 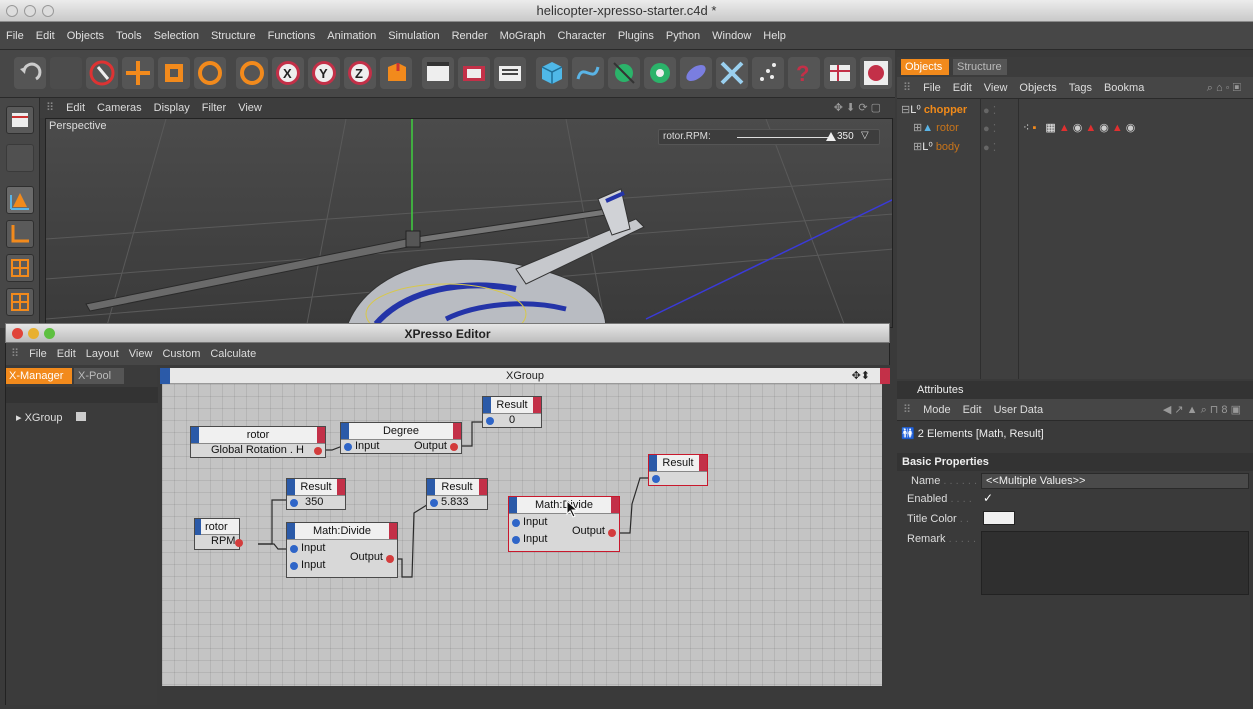 What do you see at coordinates (947, 128) in the screenshot?
I see `object-name: rotor` at bounding box center [947, 128].